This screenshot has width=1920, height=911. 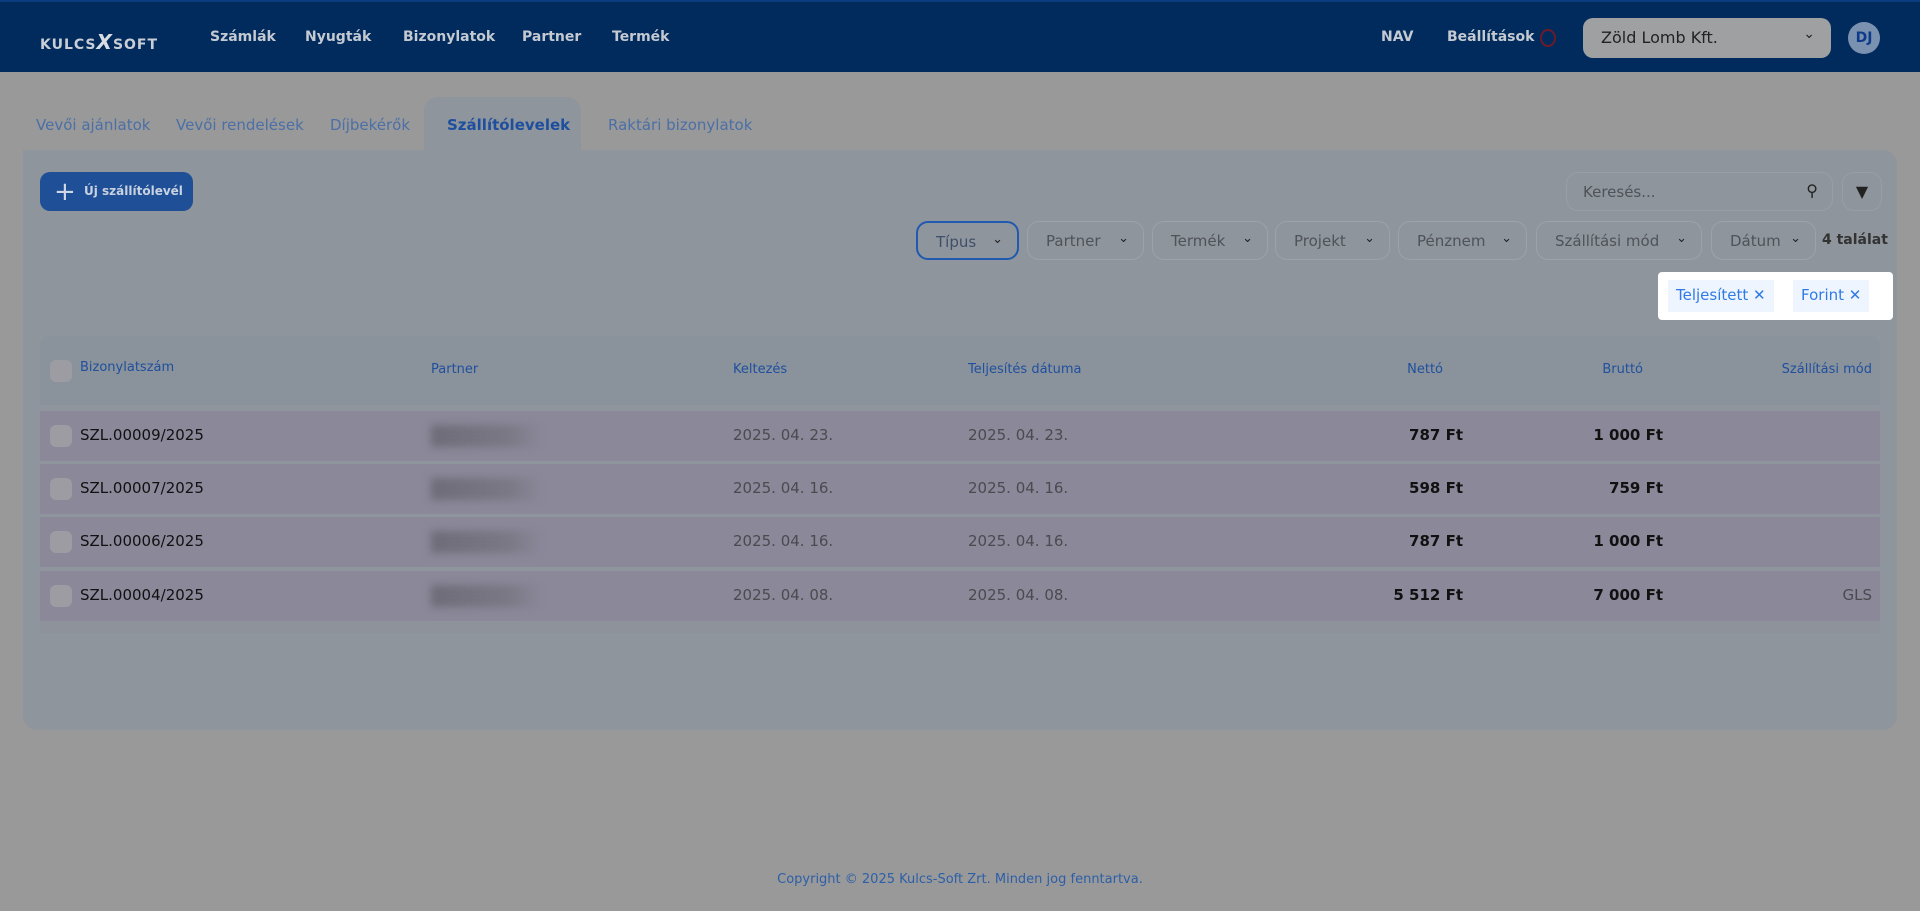 I want to click on filter-tipus: Típus ⌄, so click(x=967, y=240).